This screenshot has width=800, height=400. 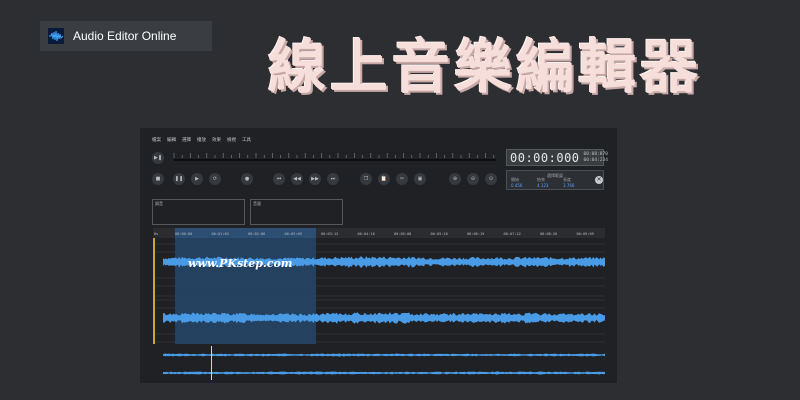 I want to click on save-icon: ▣, so click(x=420, y=179).